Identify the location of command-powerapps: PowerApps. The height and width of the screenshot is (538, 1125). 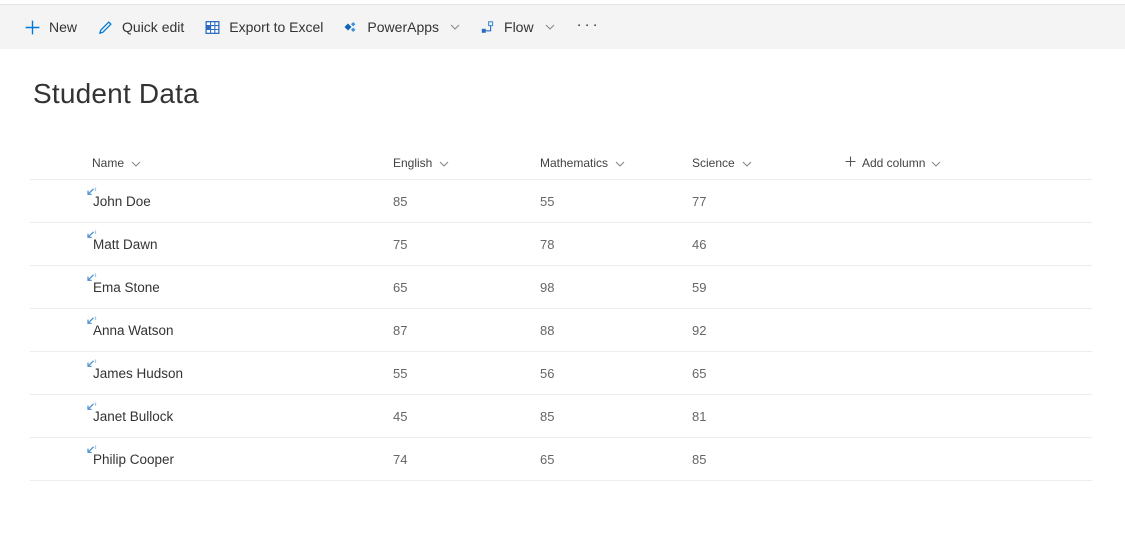
(401, 27).